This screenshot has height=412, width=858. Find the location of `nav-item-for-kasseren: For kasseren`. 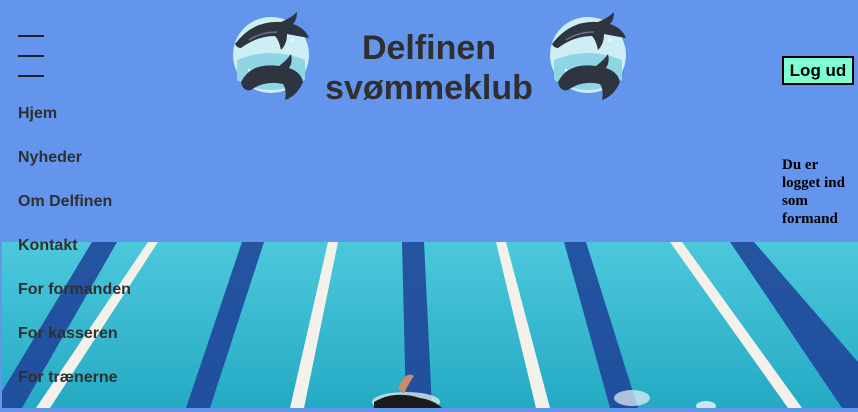

nav-item-for-kasseren: For kasseren is located at coordinates (74, 346).